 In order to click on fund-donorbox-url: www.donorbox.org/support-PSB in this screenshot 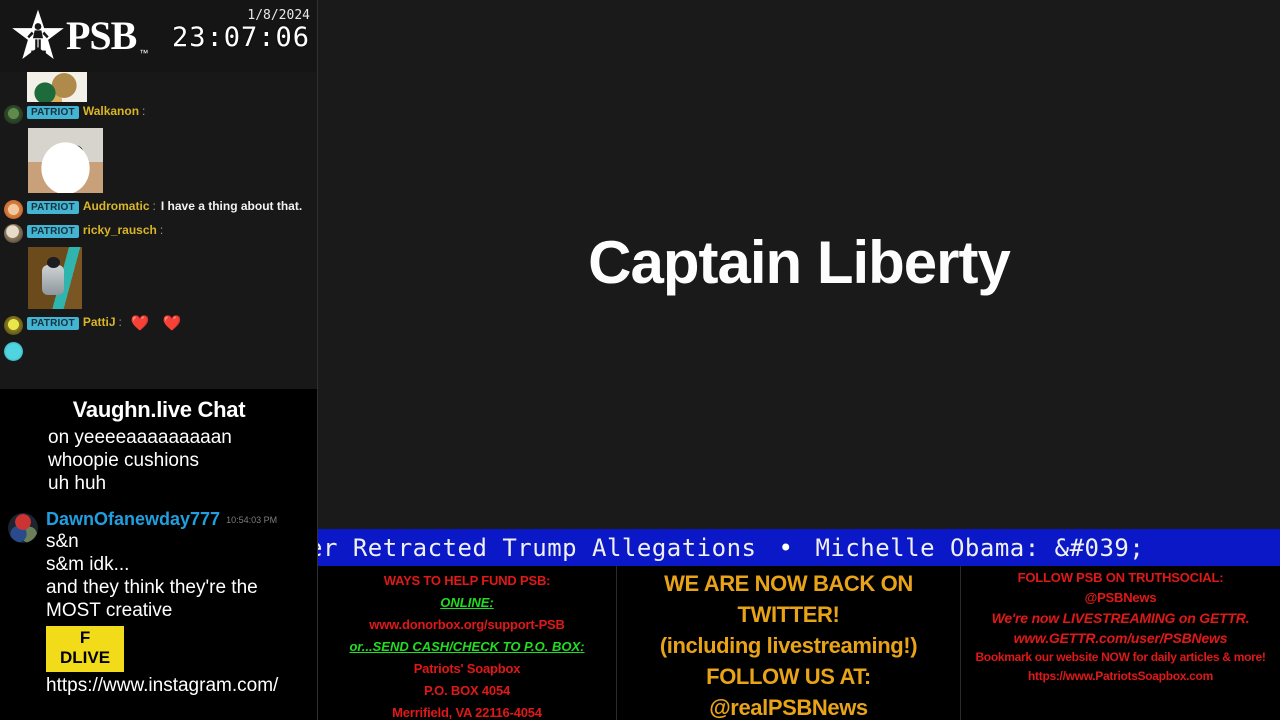, I will do `click(467, 625)`.